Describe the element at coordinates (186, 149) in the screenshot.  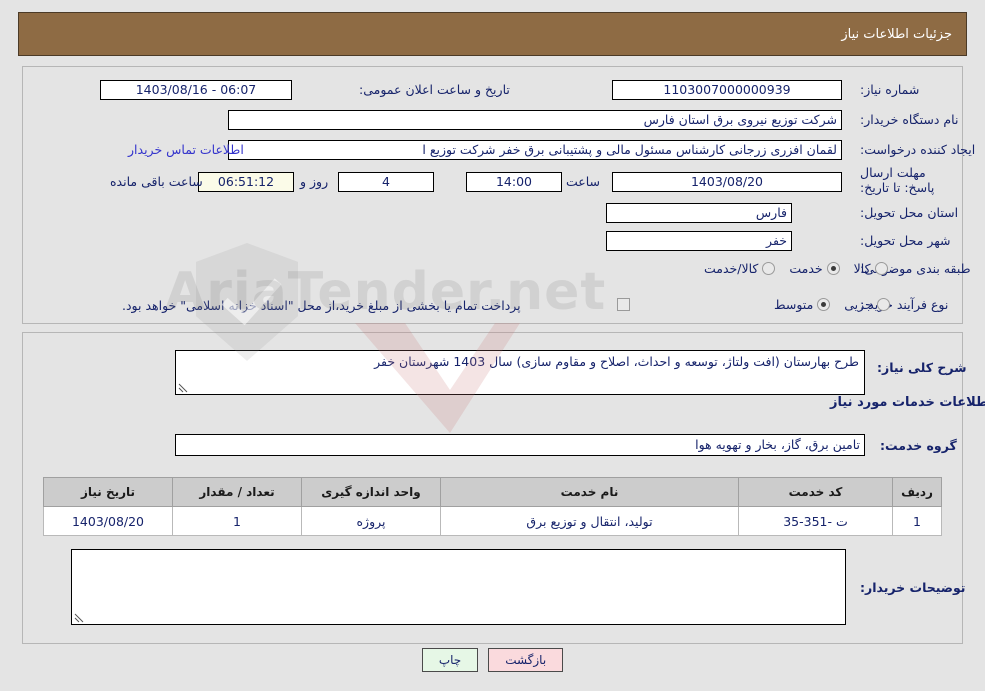
I see `buyer-contact-link: اطلاعات تماس خریدار` at that location.